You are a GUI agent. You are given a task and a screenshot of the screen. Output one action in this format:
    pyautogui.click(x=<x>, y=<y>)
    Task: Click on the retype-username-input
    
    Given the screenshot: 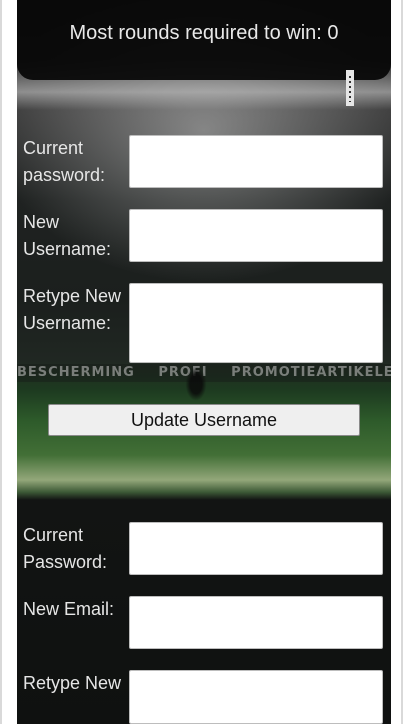 What is the action you would take?
    pyautogui.click(x=256, y=323)
    